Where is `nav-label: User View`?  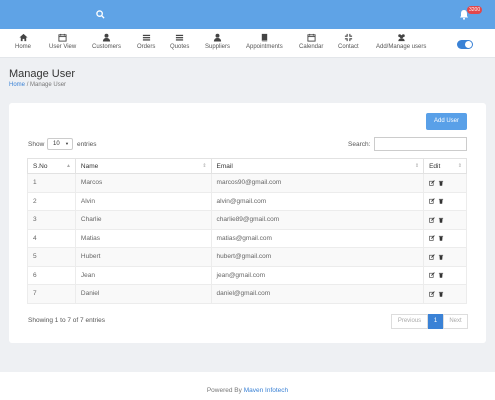
nav-label: User View is located at coordinates (63, 47).